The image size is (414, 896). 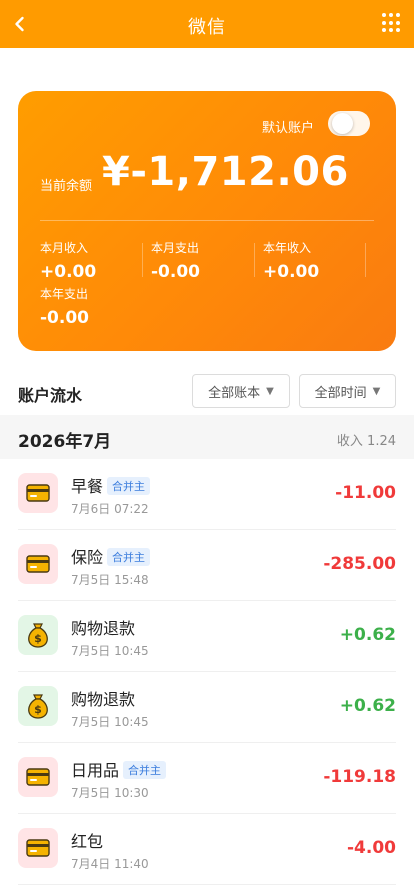 What do you see at coordinates (64, 294) in the screenshot?
I see `stat-label: 本年支出` at bounding box center [64, 294].